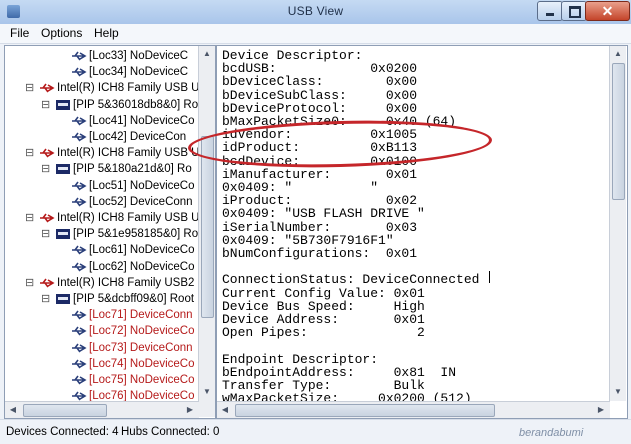  I want to click on tree-item-label: [PIP 5&1e958185&0] Ro, so click(136, 234).